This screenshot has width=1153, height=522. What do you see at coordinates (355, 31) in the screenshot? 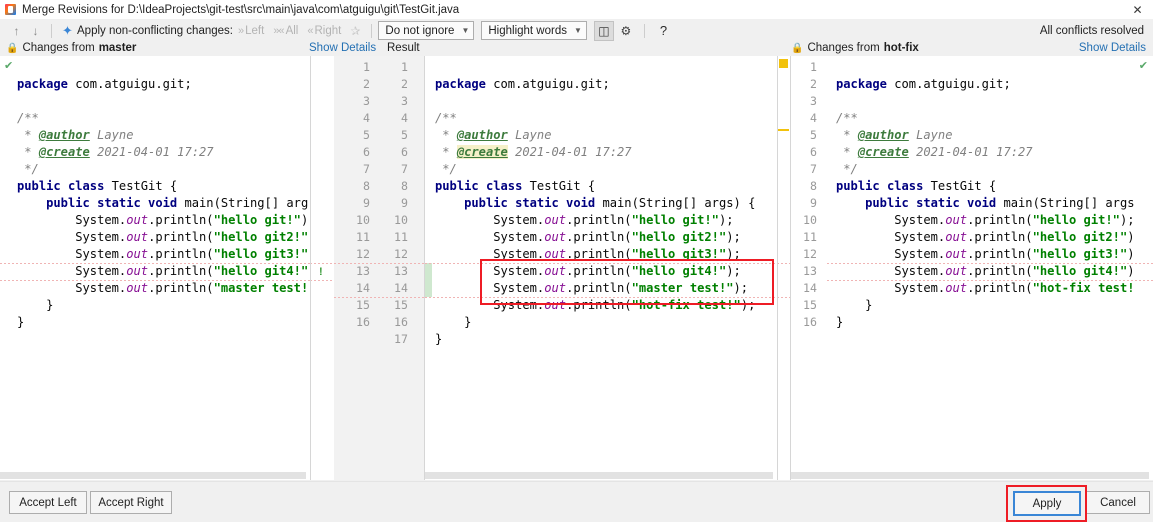
I see `magic-wand-icon: ✰` at bounding box center [355, 31].